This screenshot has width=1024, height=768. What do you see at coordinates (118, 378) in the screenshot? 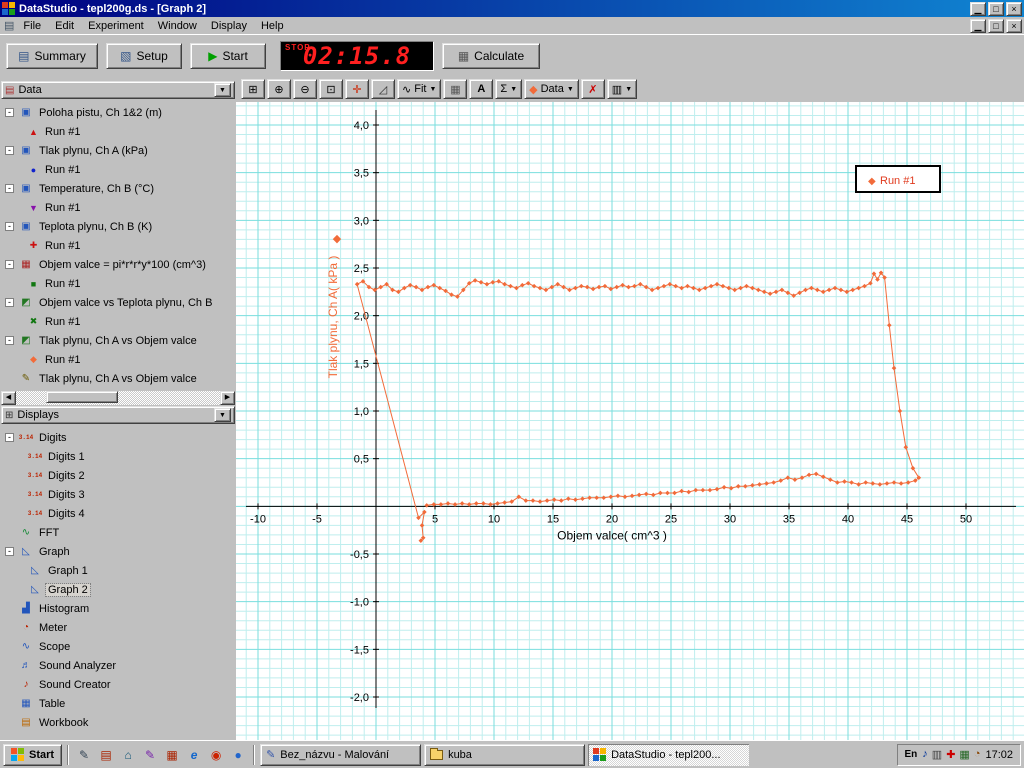
I see `data-item: ✎ Tlak plynu, Ch A vs Objem valce` at bounding box center [118, 378].